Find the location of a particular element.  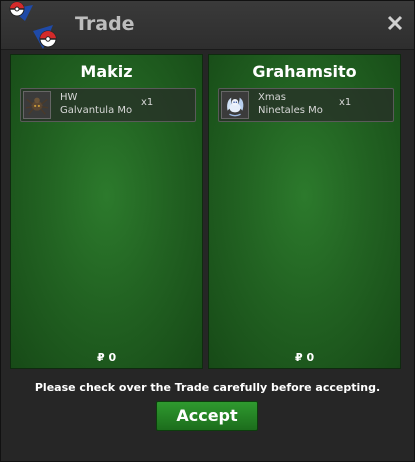

player-name-left: Makiz is located at coordinates (106, 71).